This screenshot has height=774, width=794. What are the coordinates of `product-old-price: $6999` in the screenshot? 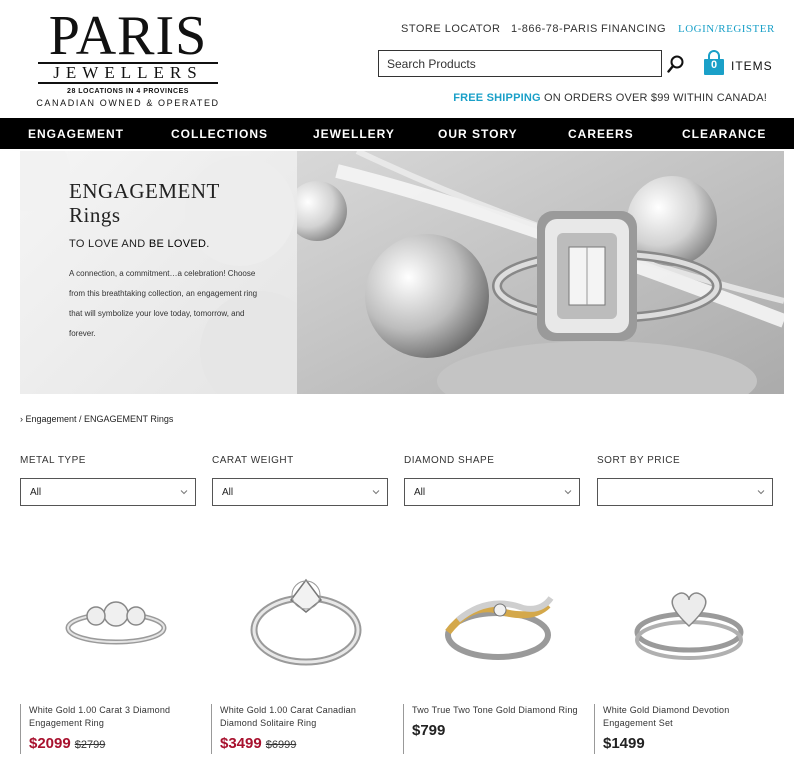 It's located at (281, 745).